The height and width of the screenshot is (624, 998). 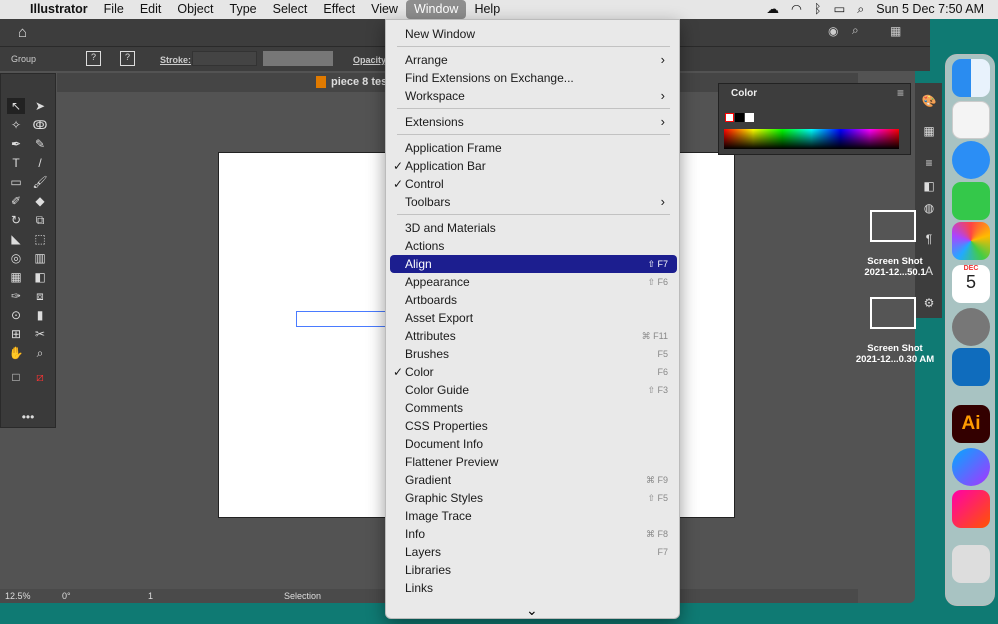 I want to click on rotate-tool: ↻, so click(x=16, y=220).